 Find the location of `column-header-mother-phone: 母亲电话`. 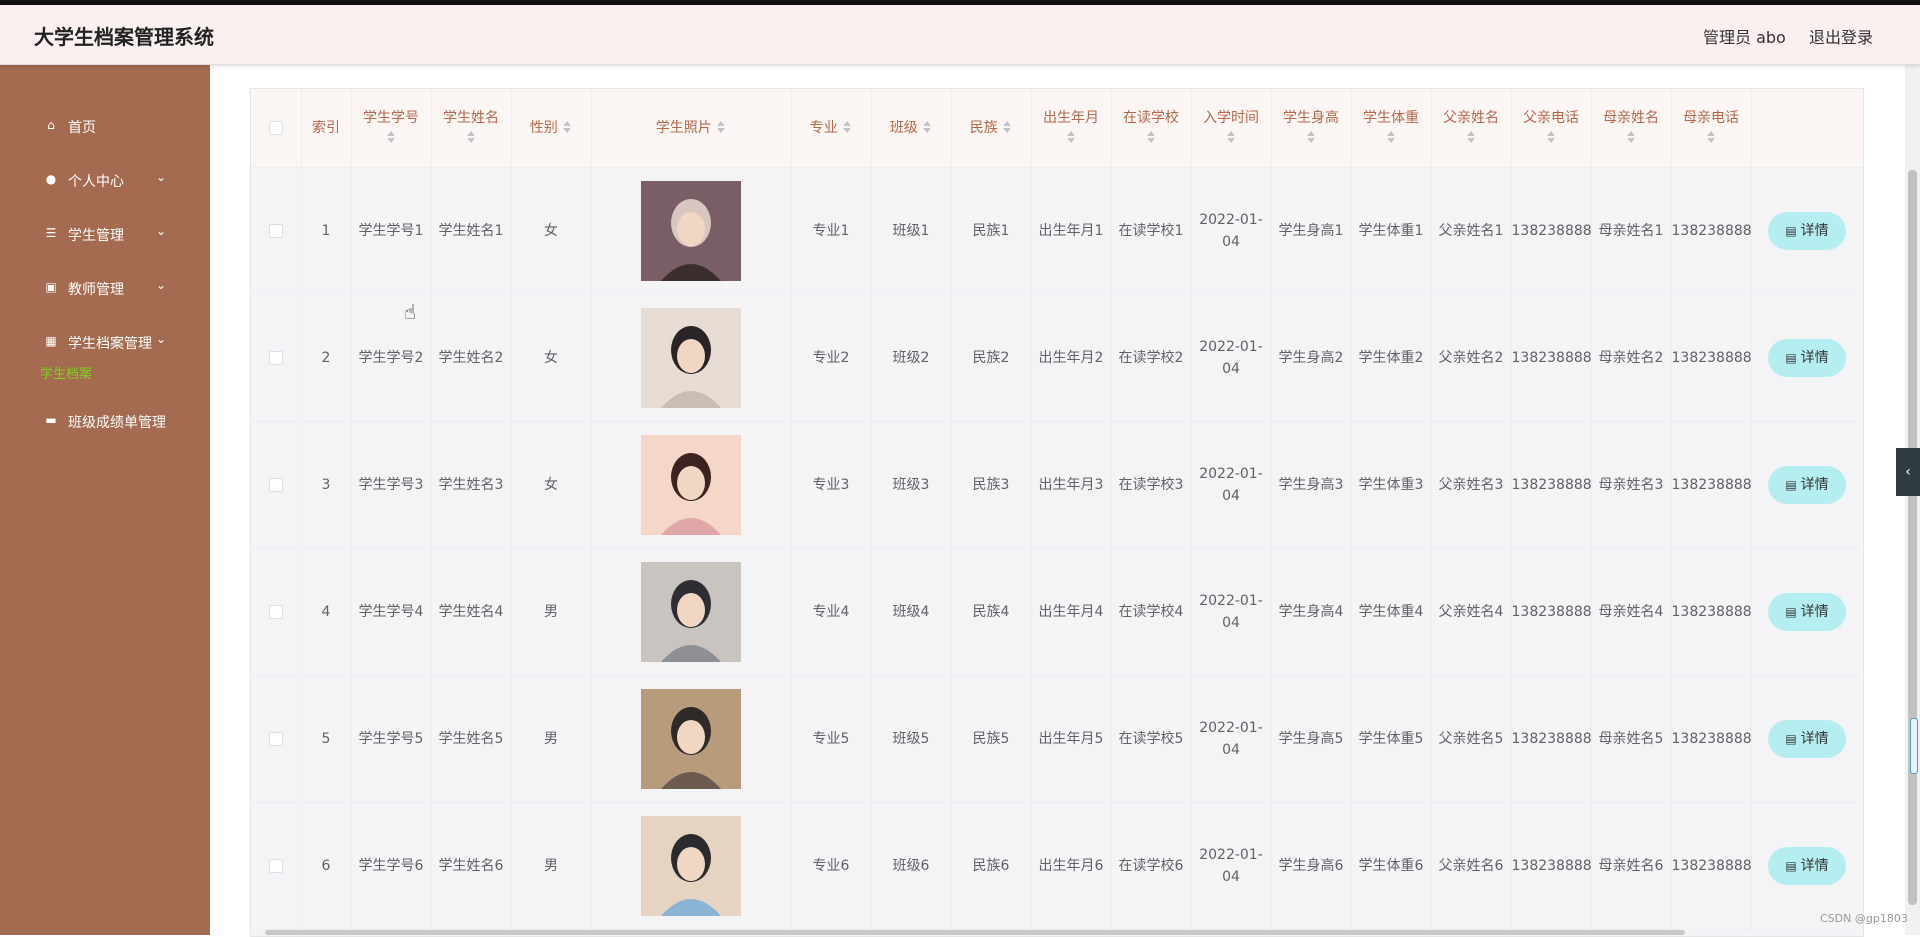

column-header-mother-phone: 母亲电话 is located at coordinates (1711, 128).